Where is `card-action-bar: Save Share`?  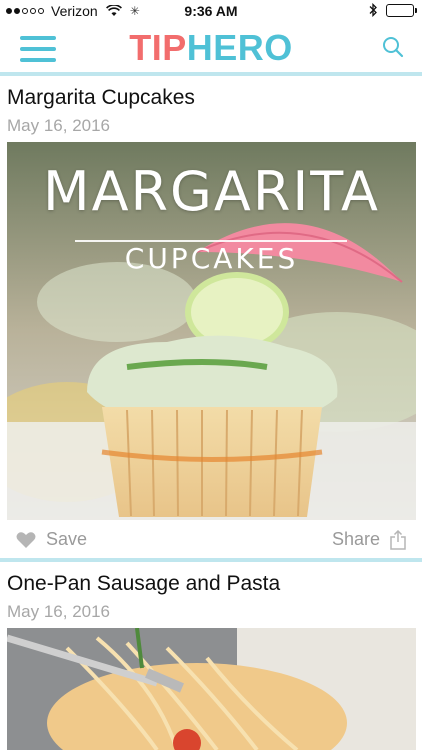
card-action-bar: Save Share is located at coordinates (211, 539).